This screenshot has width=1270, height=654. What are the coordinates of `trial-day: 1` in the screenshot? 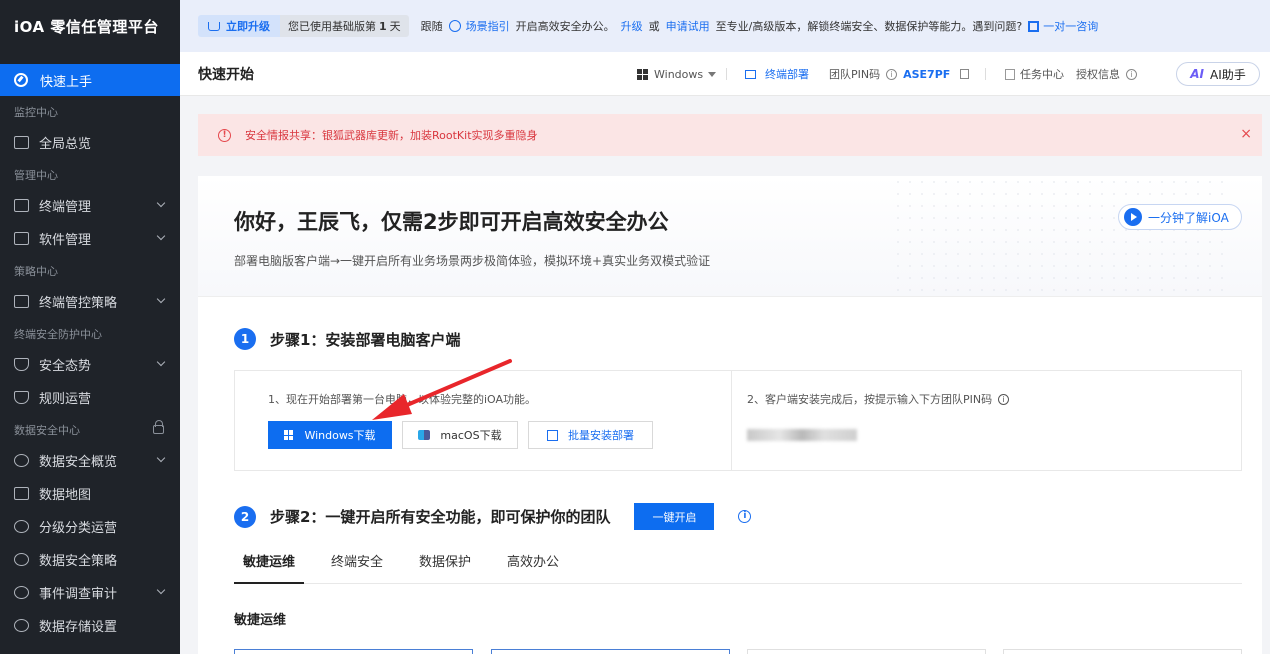 It's located at (383, 26).